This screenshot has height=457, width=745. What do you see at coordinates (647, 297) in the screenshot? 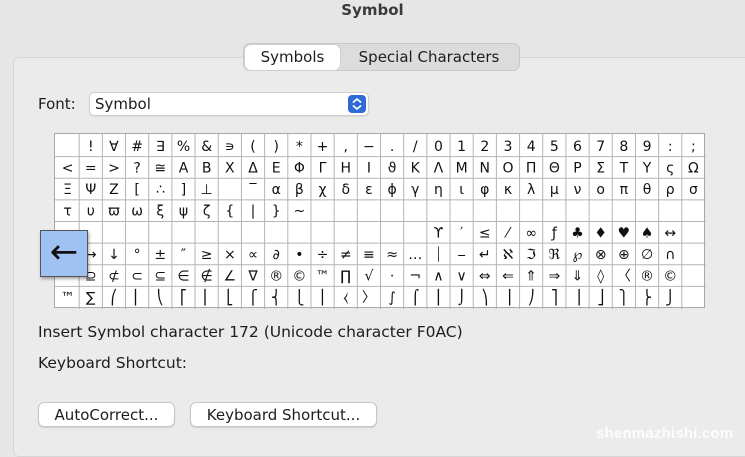
I see `symbol-cell: ⎬` at bounding box center [647, 297].